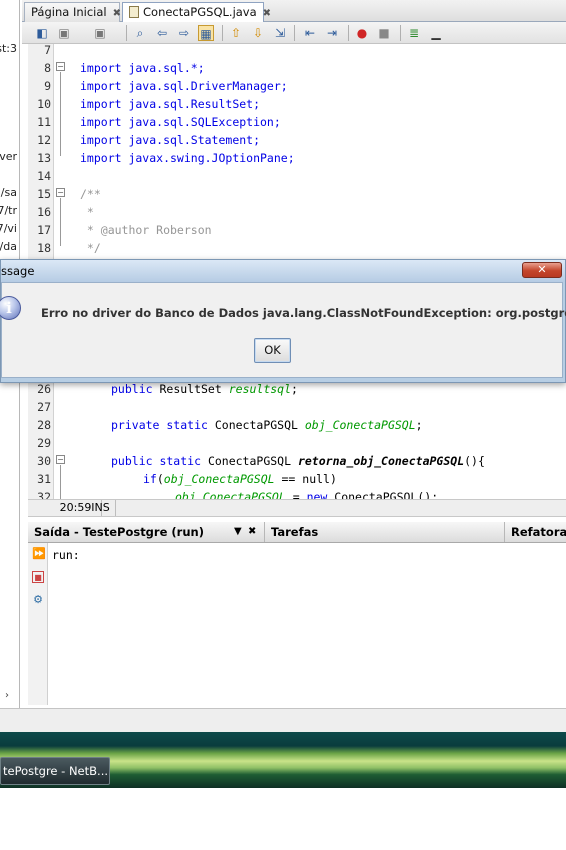  I want to click on project-item: river, so click(8, 156).